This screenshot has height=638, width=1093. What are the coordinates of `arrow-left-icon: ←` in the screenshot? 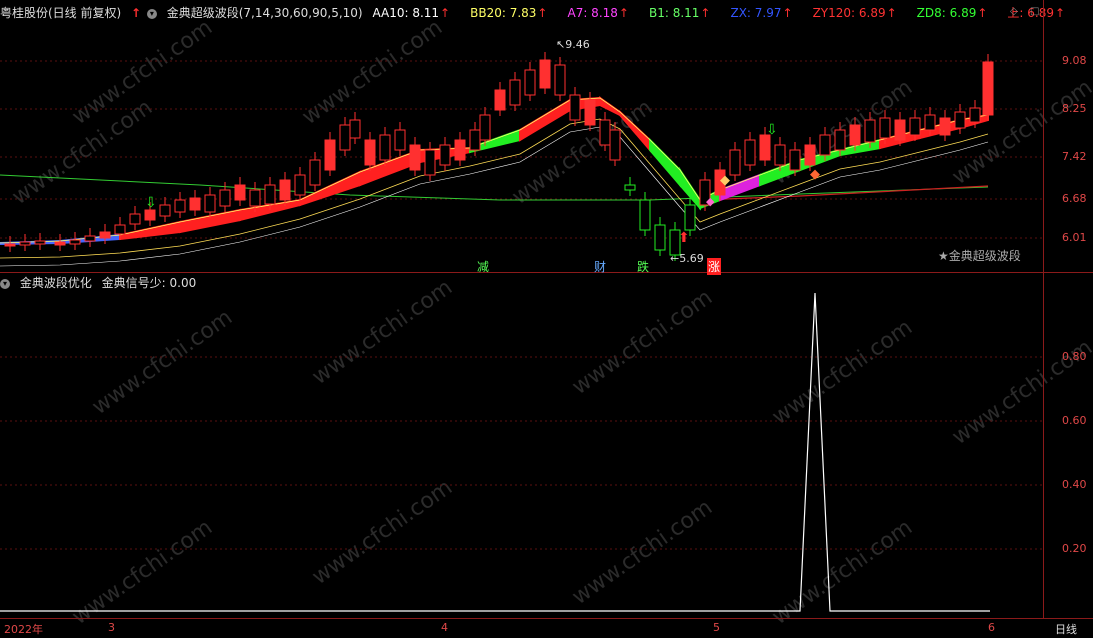 It's located at (675, 258).